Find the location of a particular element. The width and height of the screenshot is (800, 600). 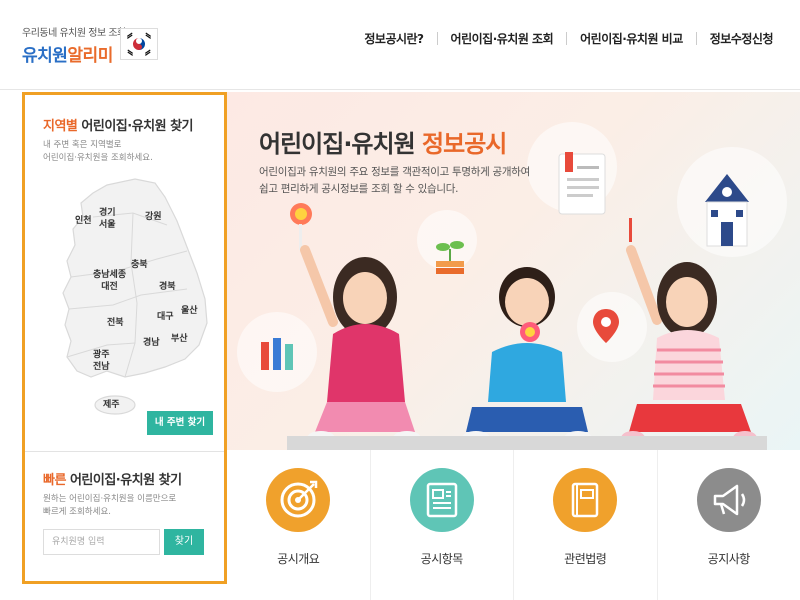

book-icon is located at coordinates (585, 500).